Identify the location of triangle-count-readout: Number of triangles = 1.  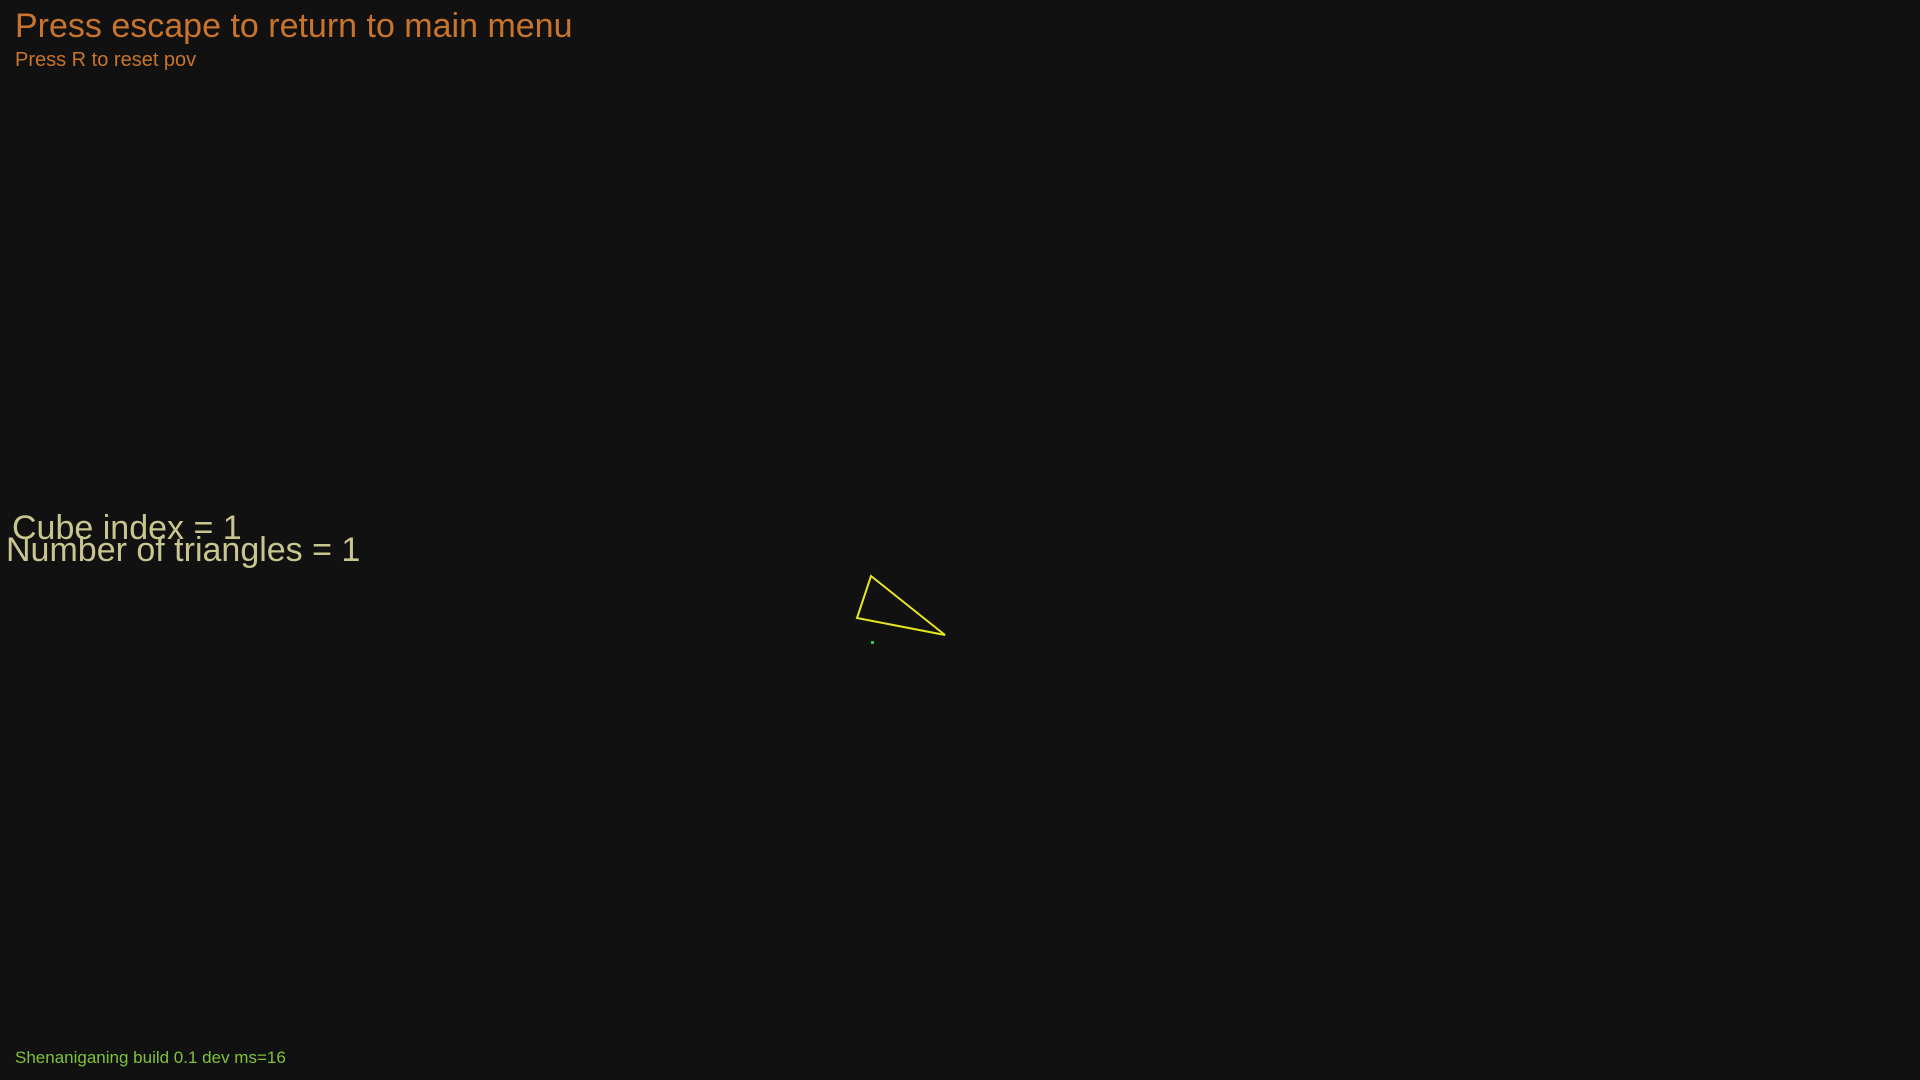
(183, 550).